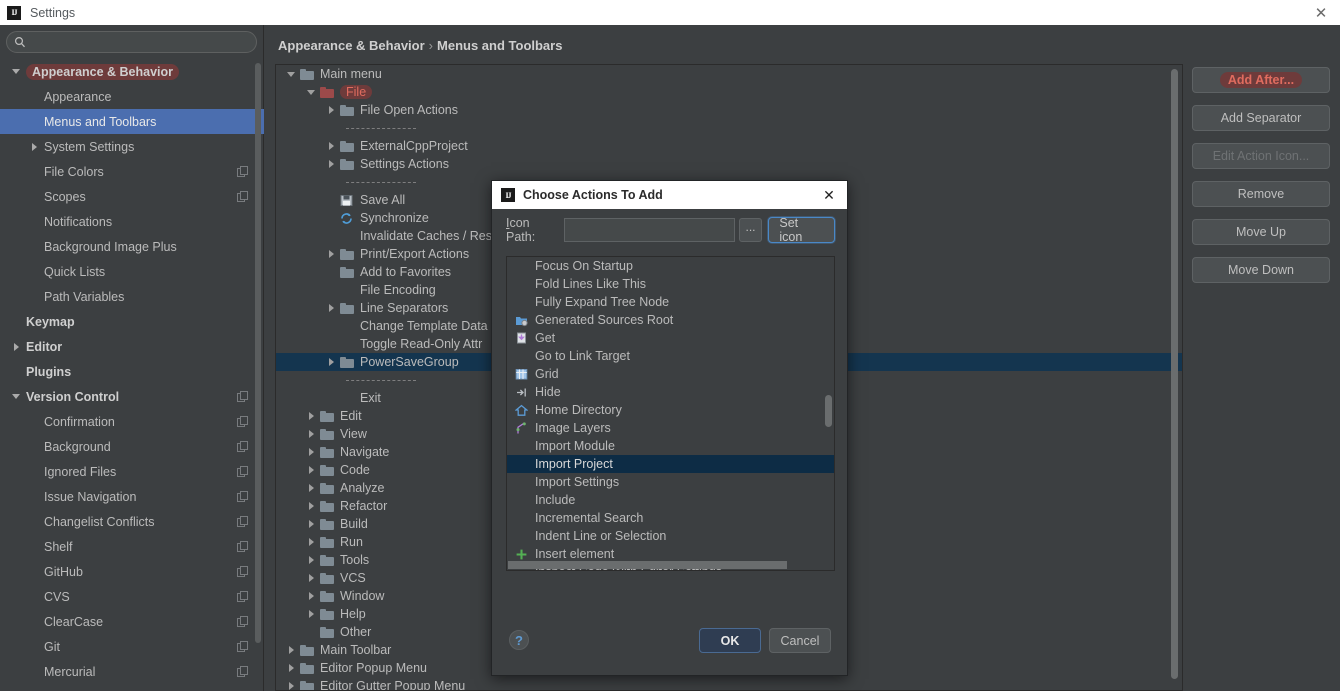 This screenshot has height=691, width=1340. I want to click on add-separator-button: Add Separator, so click(1261, 118).